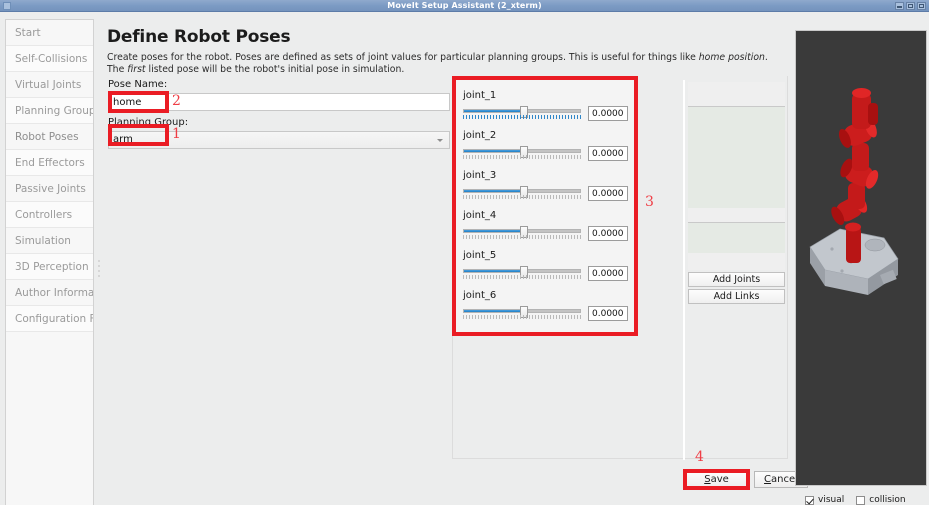 This screenshot has width=929, height=505. I want to click on window-controls, so click(910, 6).